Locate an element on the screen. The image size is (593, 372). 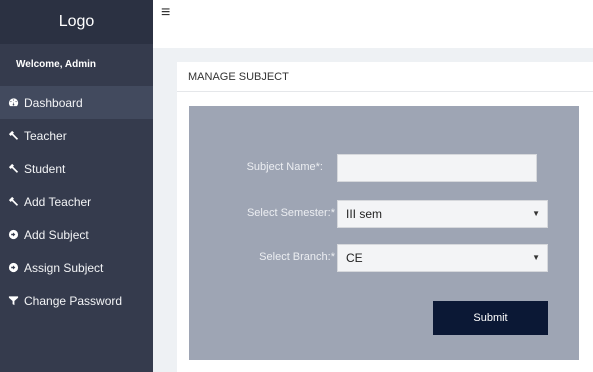
sidebar-item-label: Add Subject is located at coordinates (56, 234).